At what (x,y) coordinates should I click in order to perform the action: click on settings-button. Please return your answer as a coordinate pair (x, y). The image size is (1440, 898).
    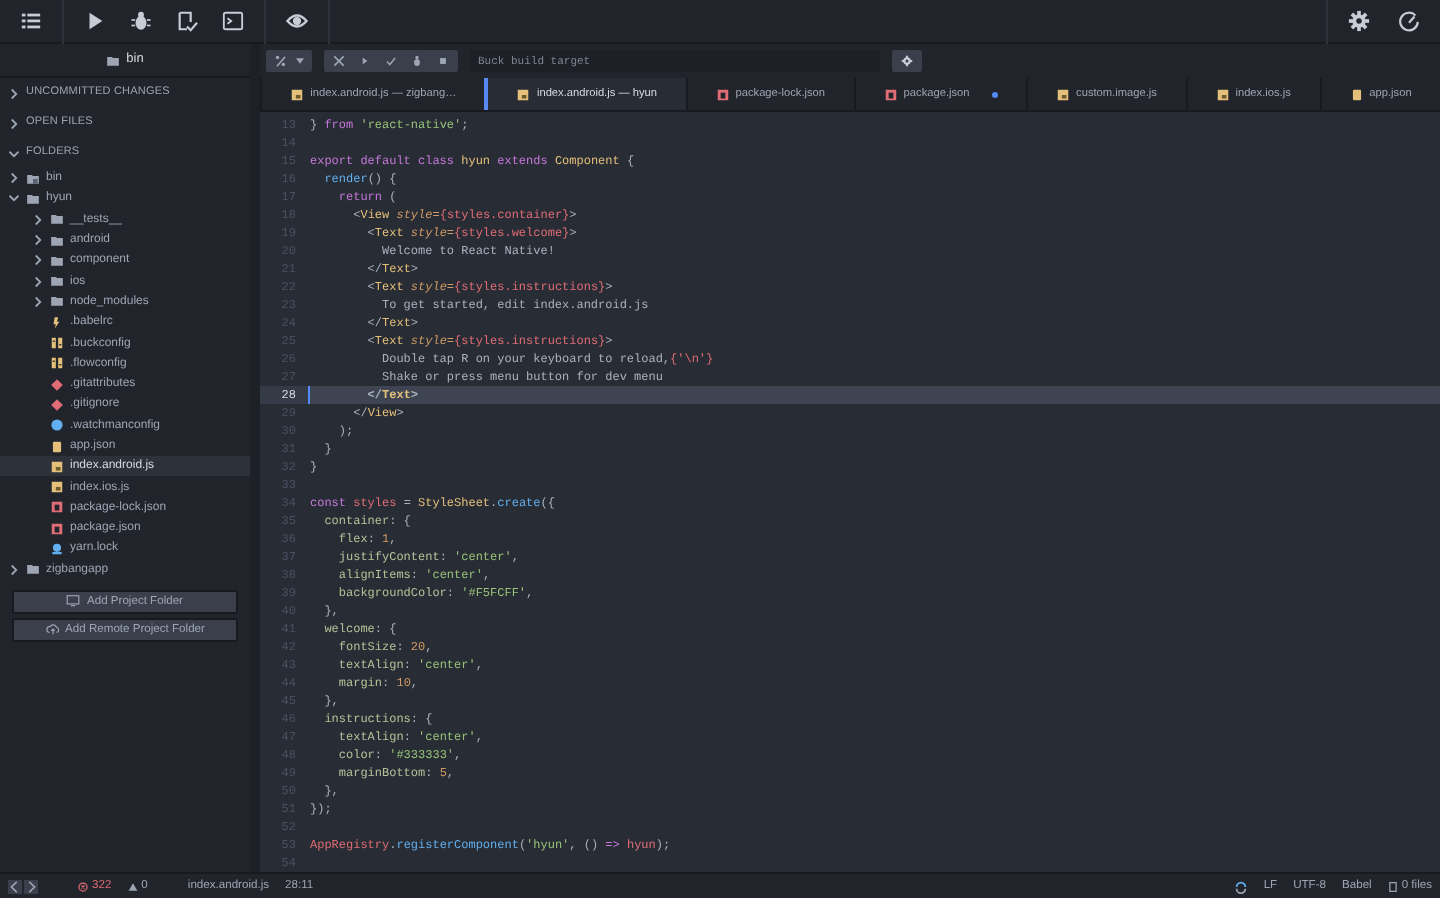
    Looking at the image, I should click on (907, 61).